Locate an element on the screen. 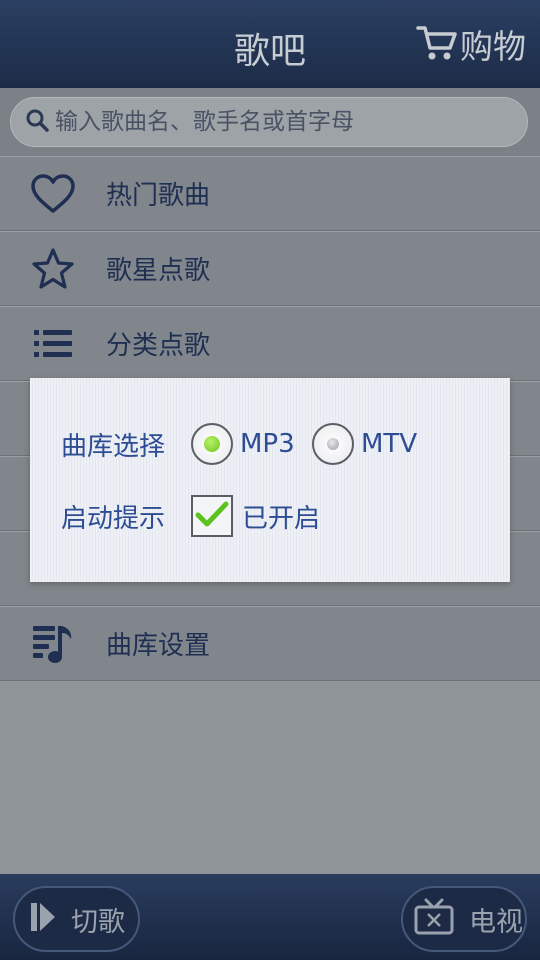 This screenshot has height=960, width=540. tv-icon is located at coordinates (434, 919).